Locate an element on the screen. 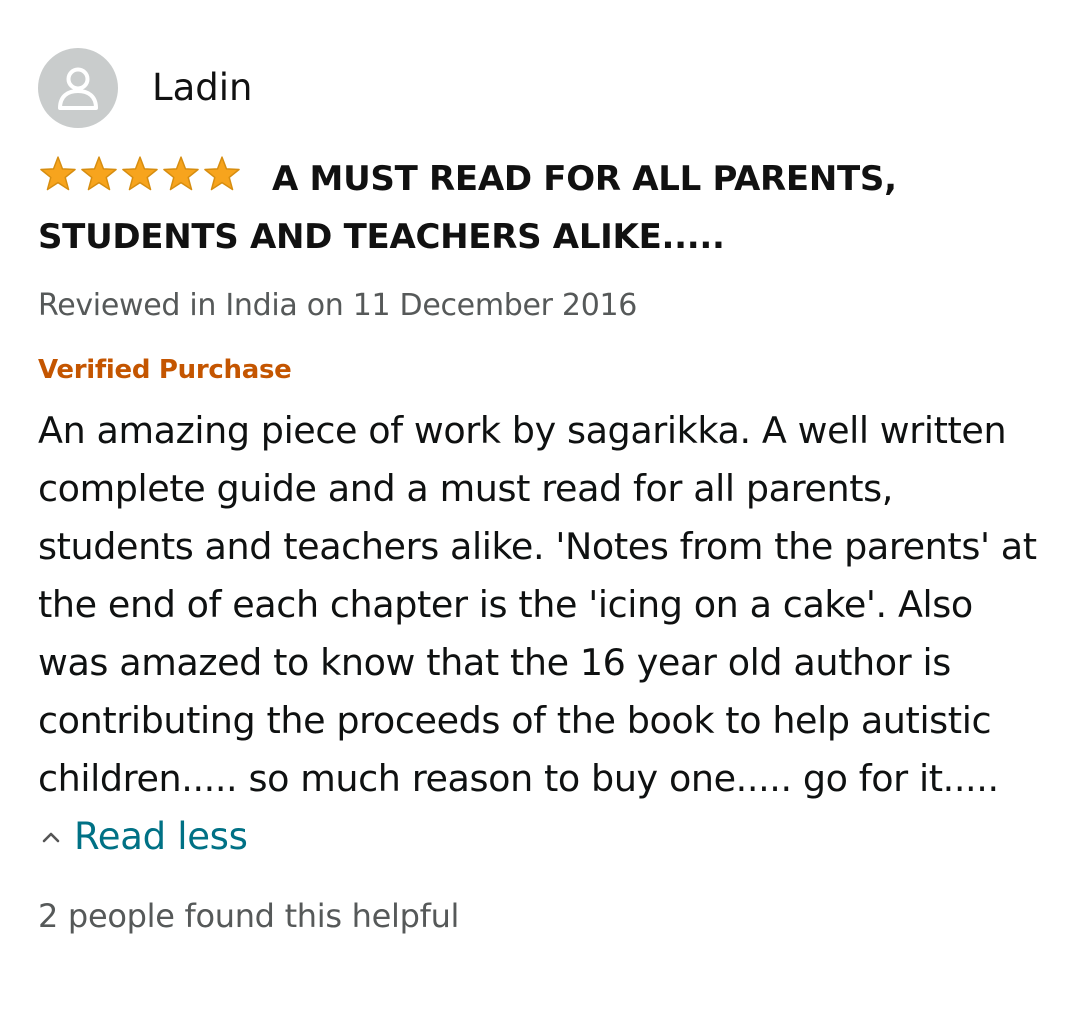  user-silhouette-icon is located at coordinates (78, 88).